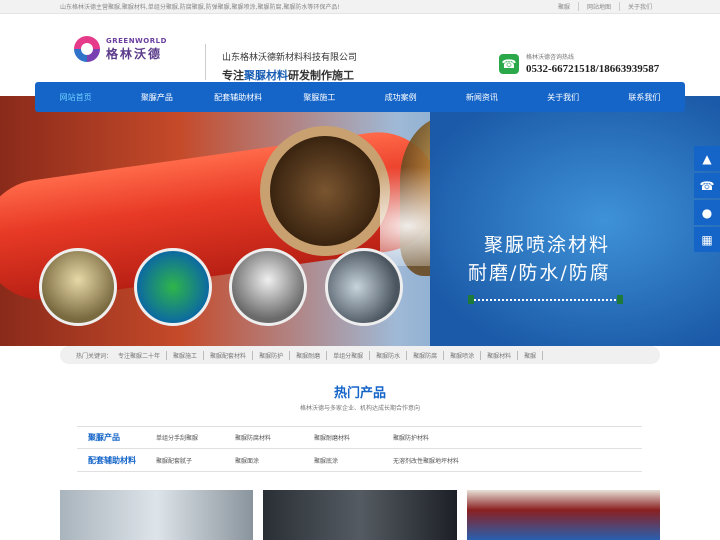 Image resolution: width=720 pixels, height=540 pixels. Describe the element at coordinates (319, 97) in the screenshot. I see `nav-construction: 聚脲施工` at that location.